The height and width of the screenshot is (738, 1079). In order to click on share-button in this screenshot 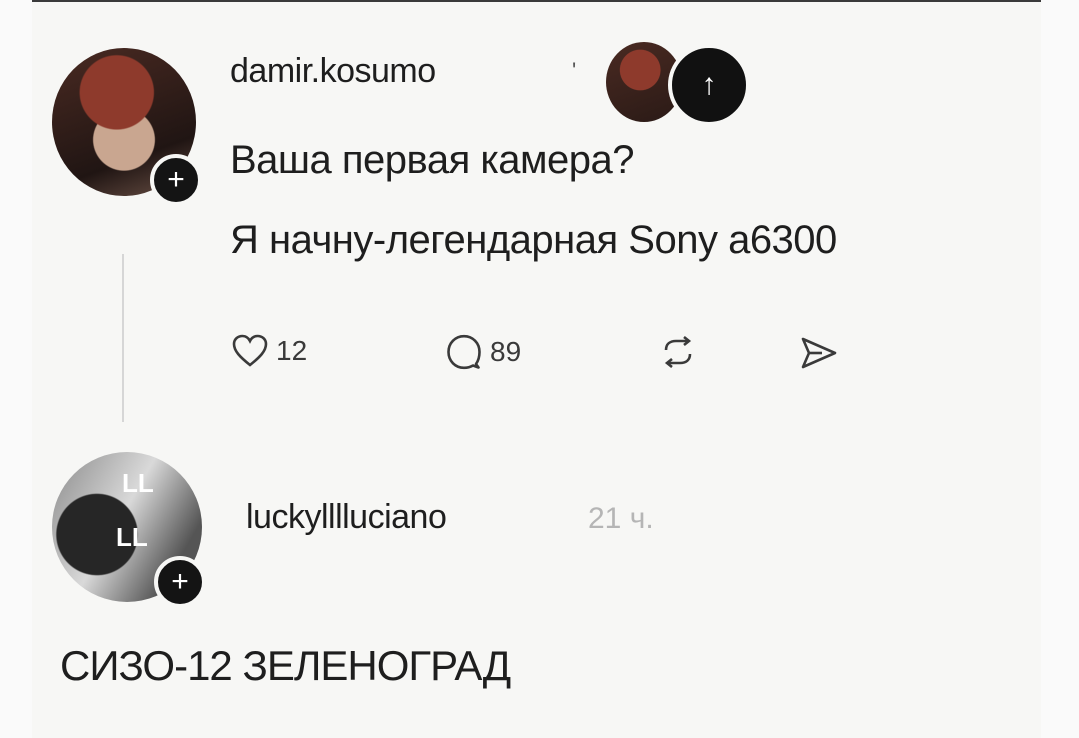, I will do `click(819, 353)`.